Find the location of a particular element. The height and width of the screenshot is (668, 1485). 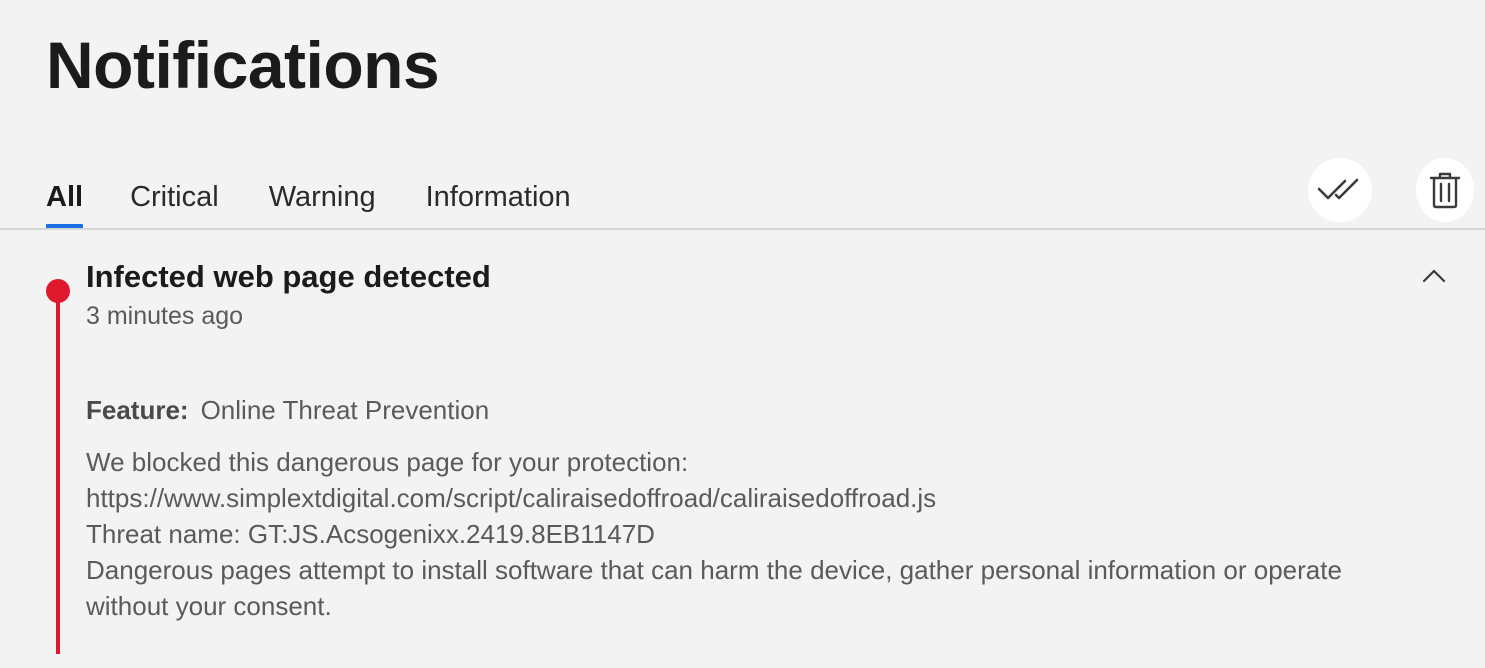

severity-dot is located at coordinates (58, 291).